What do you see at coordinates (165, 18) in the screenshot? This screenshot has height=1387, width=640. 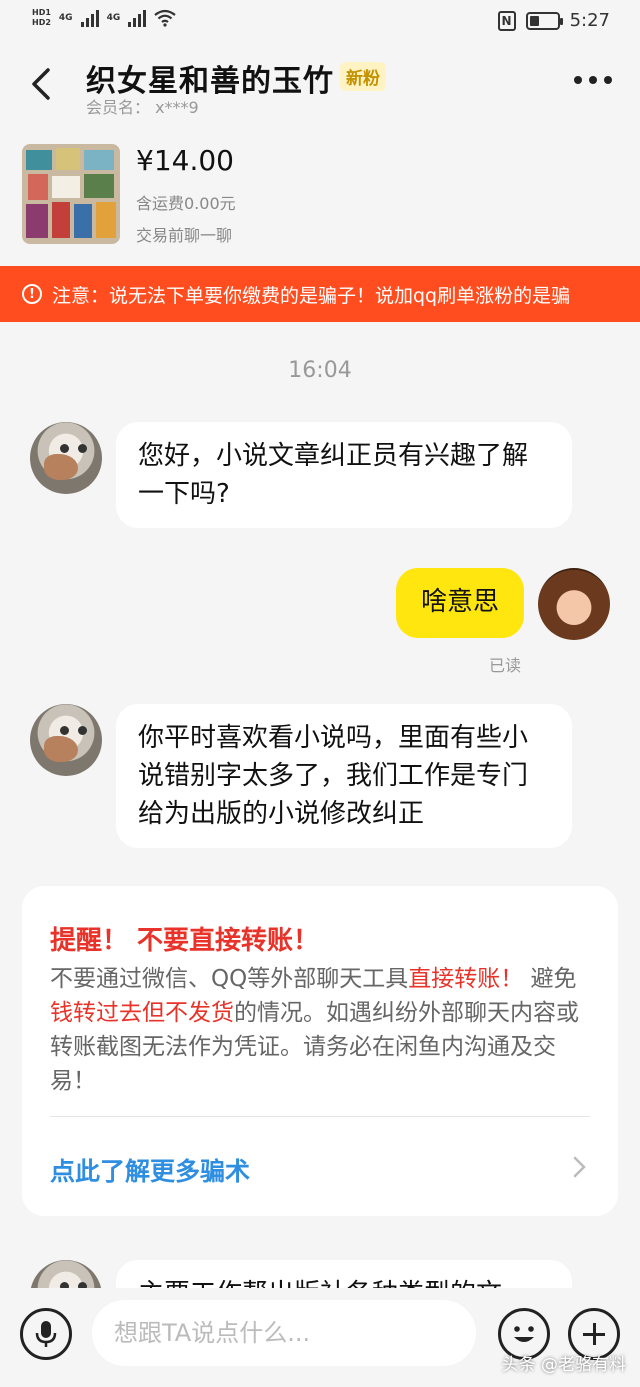 I see `wifi-icon` at bounding box center [165, 18].